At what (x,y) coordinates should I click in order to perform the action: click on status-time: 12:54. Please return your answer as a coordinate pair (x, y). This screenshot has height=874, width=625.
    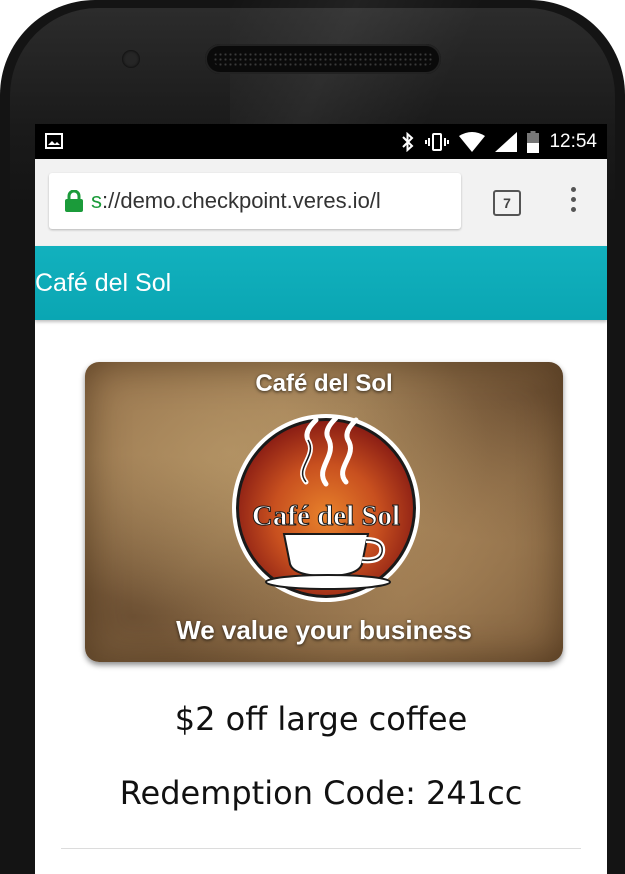
    Looking at the image, I should click on (573, 141).